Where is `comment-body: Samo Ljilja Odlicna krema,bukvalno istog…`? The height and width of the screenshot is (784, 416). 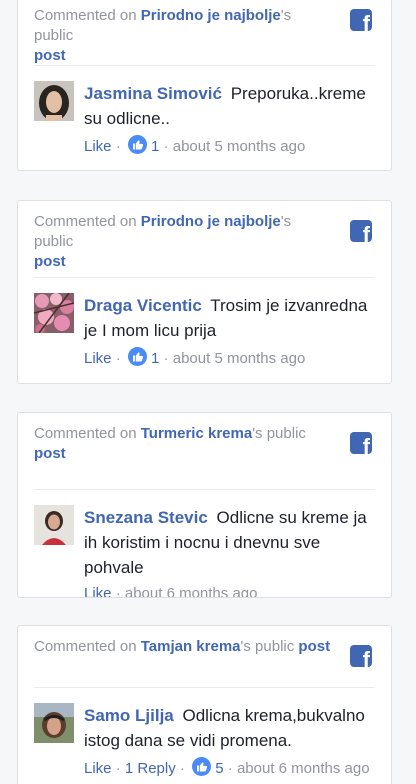
comment-body: Samo Ljilja Odlicna krema,bukvalno istog… is located at coordinates (230, 728).